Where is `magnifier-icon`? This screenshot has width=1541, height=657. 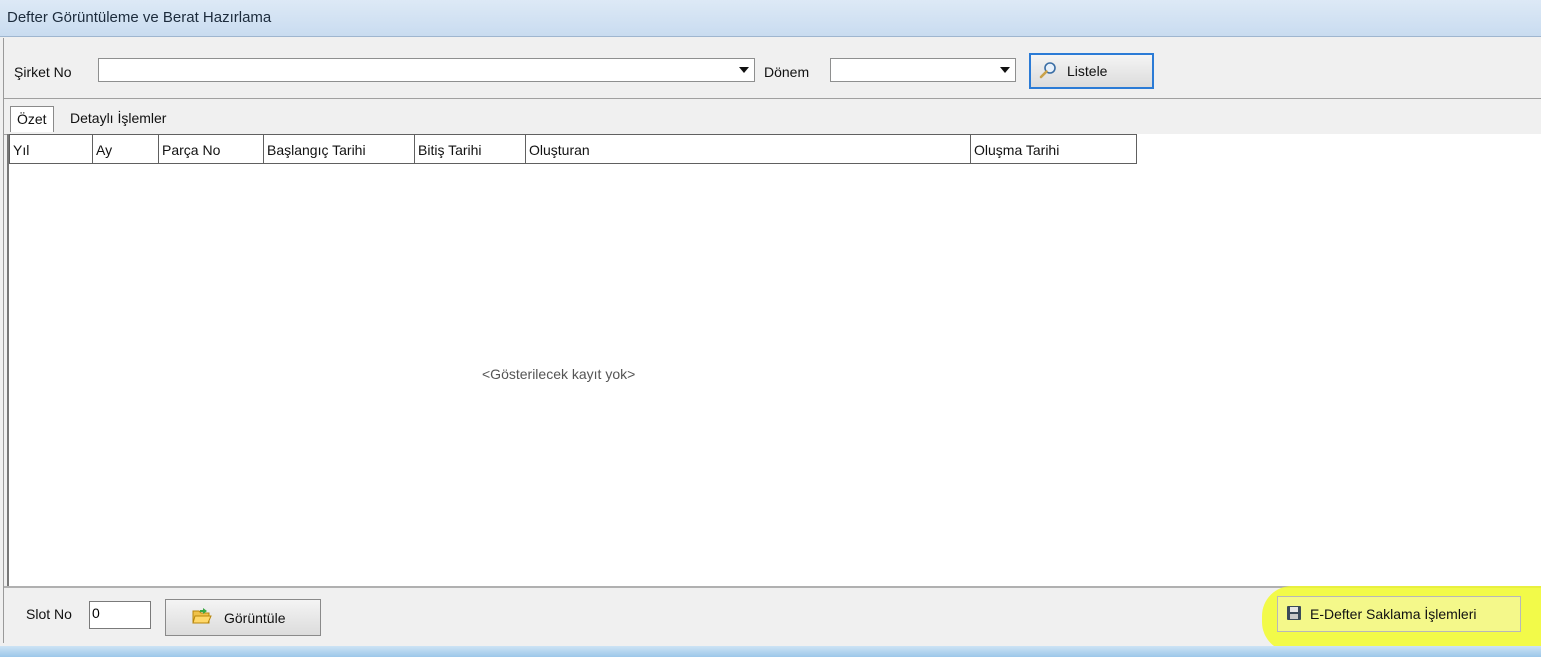
magnifier-icon is located at coordinates (1048, 71).